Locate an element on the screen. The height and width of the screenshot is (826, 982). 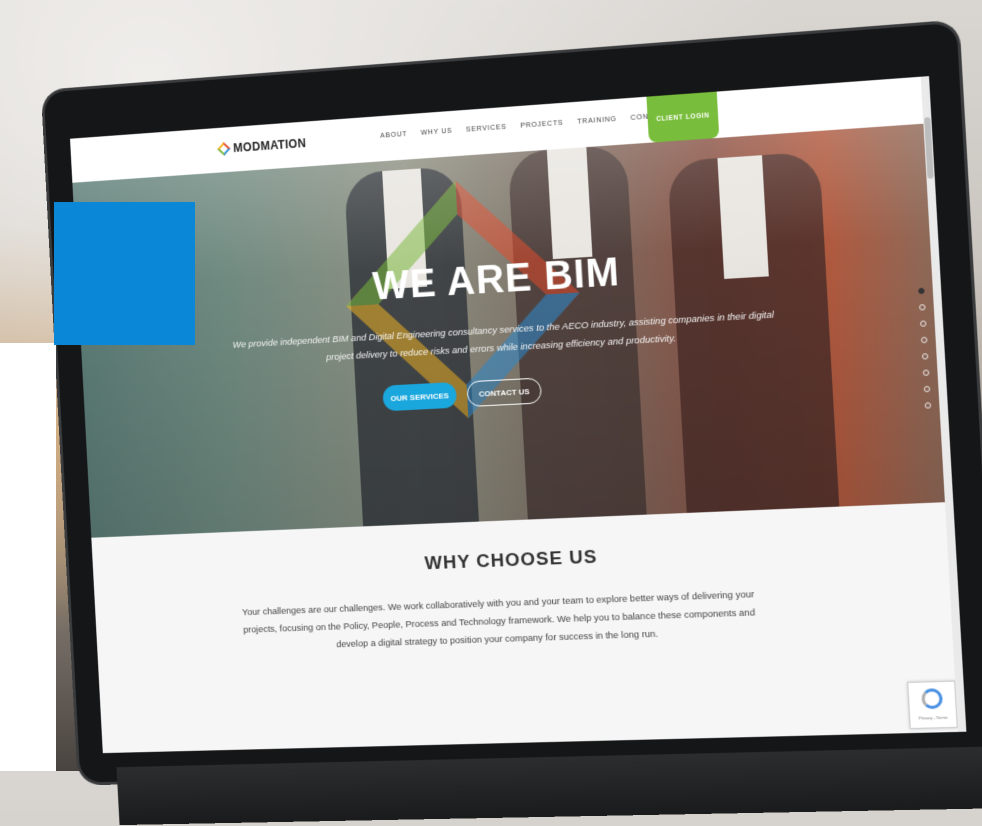
recaptcha-badge: Privacy - Terms is located at coordinates (932, 705).